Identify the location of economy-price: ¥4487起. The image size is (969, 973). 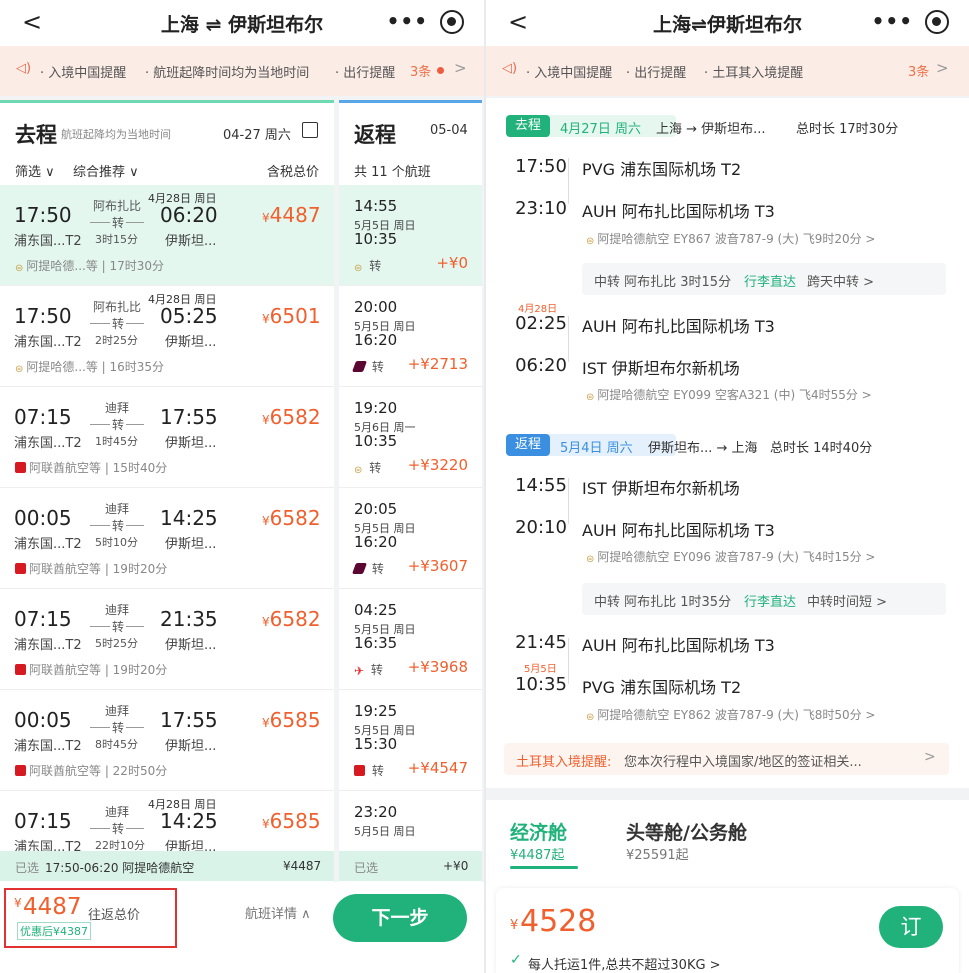
(537, 855).